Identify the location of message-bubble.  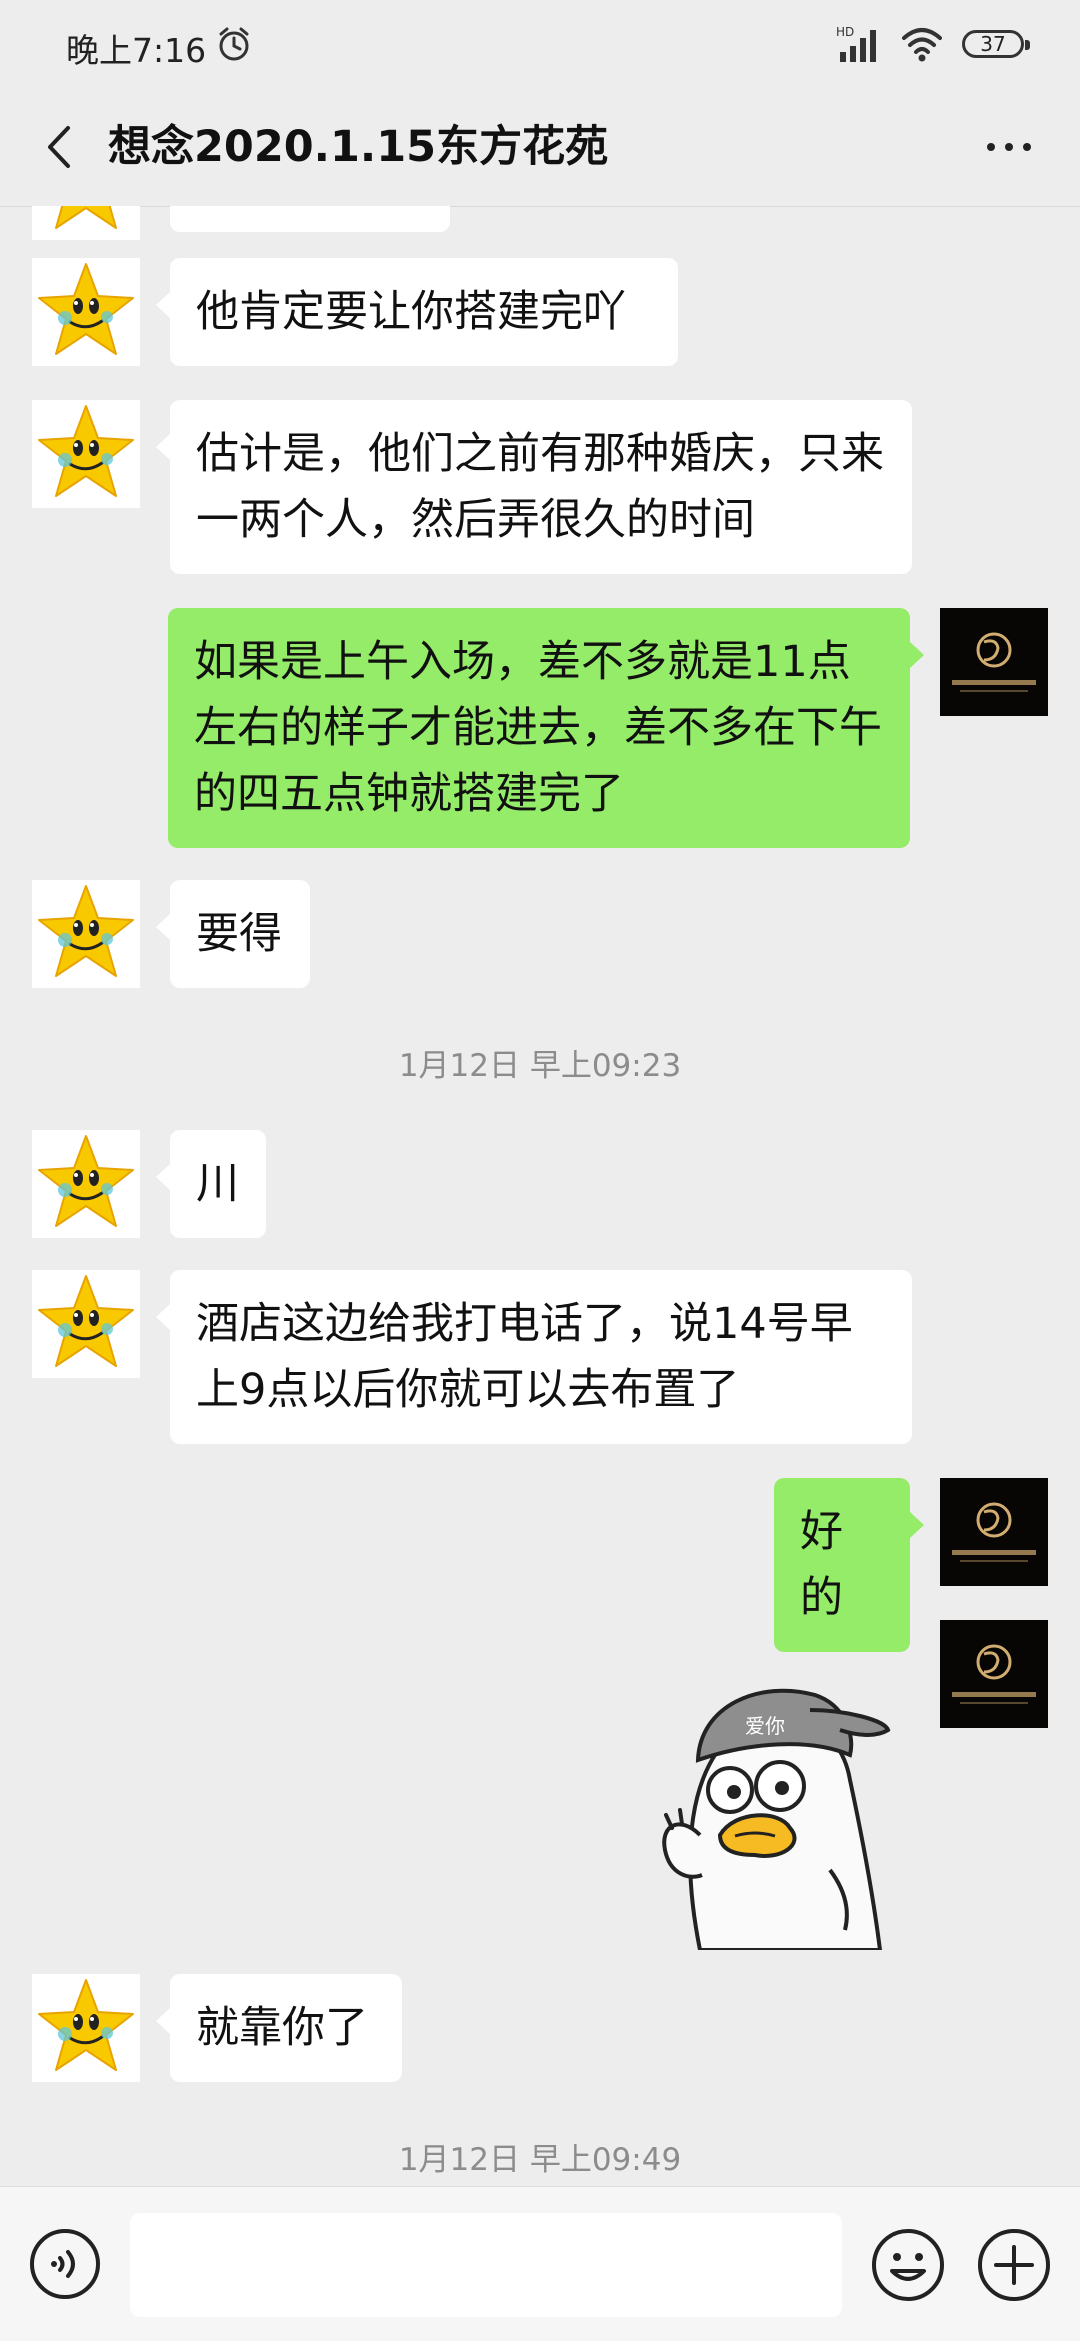
(310, 219).